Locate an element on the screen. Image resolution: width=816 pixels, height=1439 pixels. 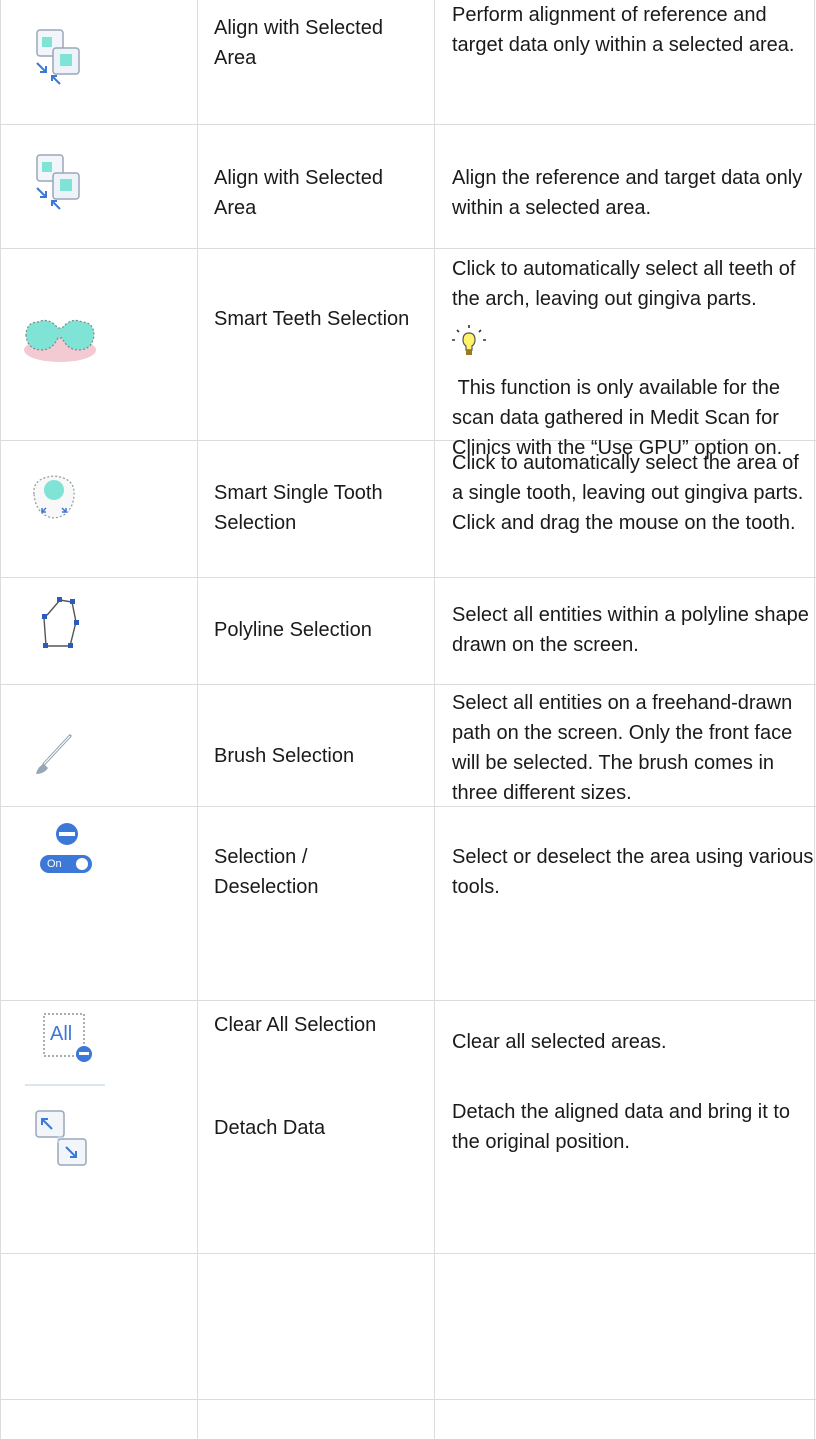
smart-teeth-selection-icon is located at coordinates (100, 341).